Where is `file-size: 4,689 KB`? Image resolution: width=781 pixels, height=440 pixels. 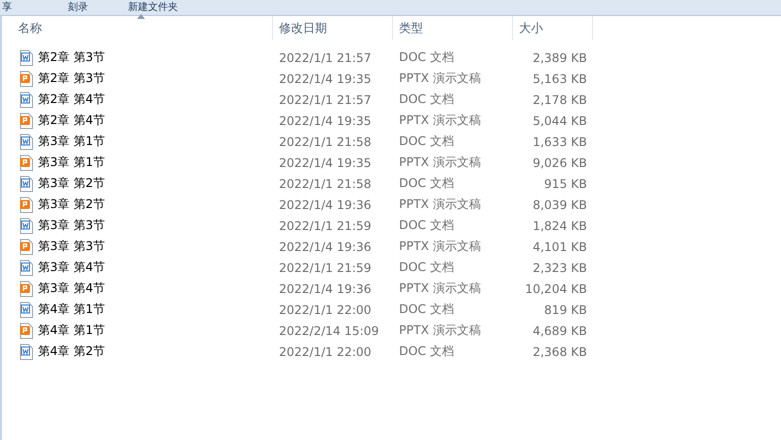
file-size: 4,689 KB is located at coordinates (560, 331).